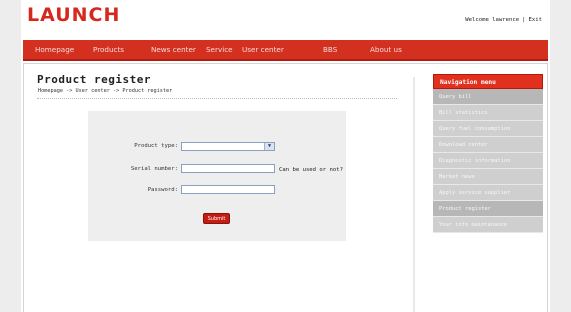 Image resolution: width=571 pixels, height=312 pixels. What do you see at coordinates (228, 189) in the screenshot?
I see `password-input` at bounding box center [228, 189].